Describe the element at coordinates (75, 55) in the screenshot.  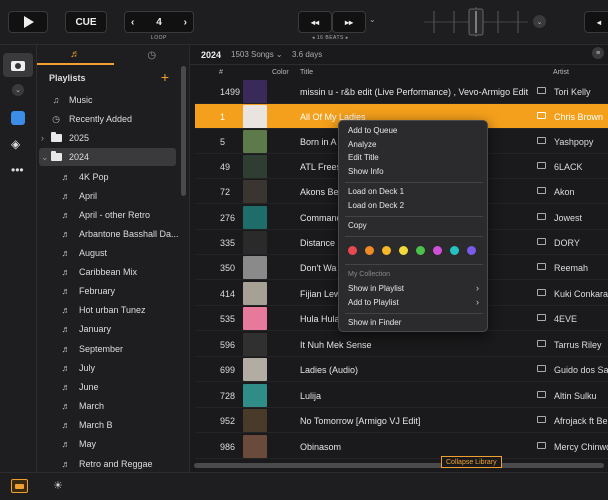
I see `tab-playlists: ♬` at that location.